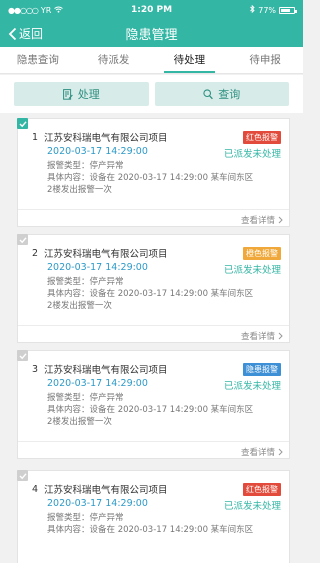 Image resolution: width=320 pixels, height=563 pixels. What do you see at coordinates (12, 33) in the screenshot?
I see `chevron-left-icon` at bounding box center [12, 33].